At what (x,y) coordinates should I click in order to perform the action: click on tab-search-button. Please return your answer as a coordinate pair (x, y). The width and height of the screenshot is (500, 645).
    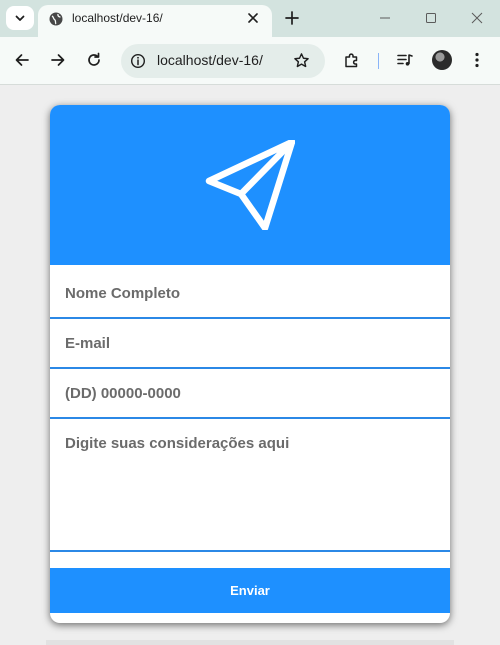
    Looking at the image, I should click on (20, 18).